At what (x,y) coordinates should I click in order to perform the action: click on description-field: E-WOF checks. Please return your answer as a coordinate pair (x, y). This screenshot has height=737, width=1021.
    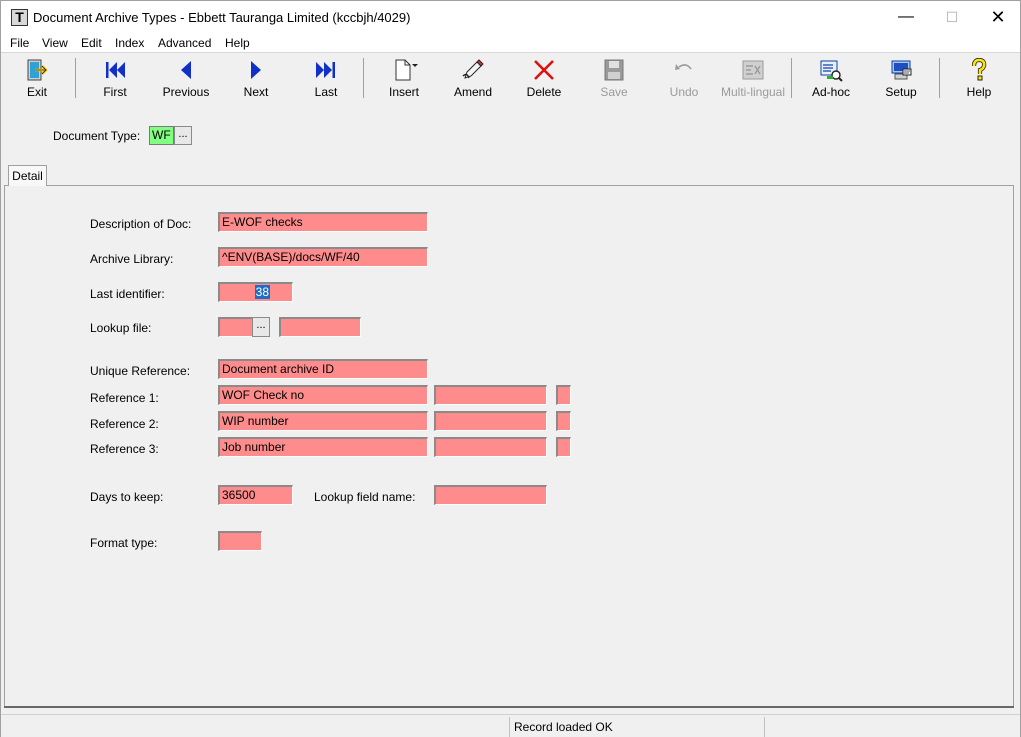
    Looking at the image, I should click on (323, 222).